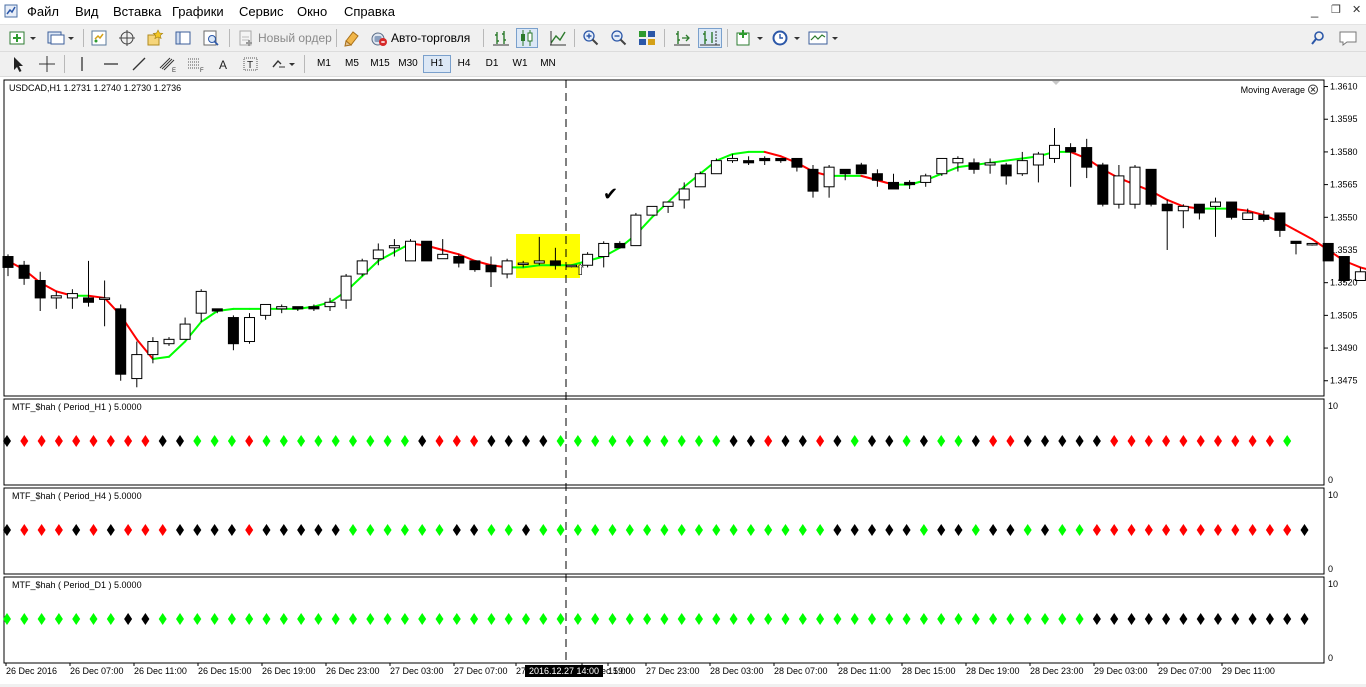 Image resolution: width=1366 pixels, height=687 pixels. What do you see at coordinates (1344, 315) in the screenshot?
I see `price-tick-label: 1.3505` at bounding box center [1344, 315].